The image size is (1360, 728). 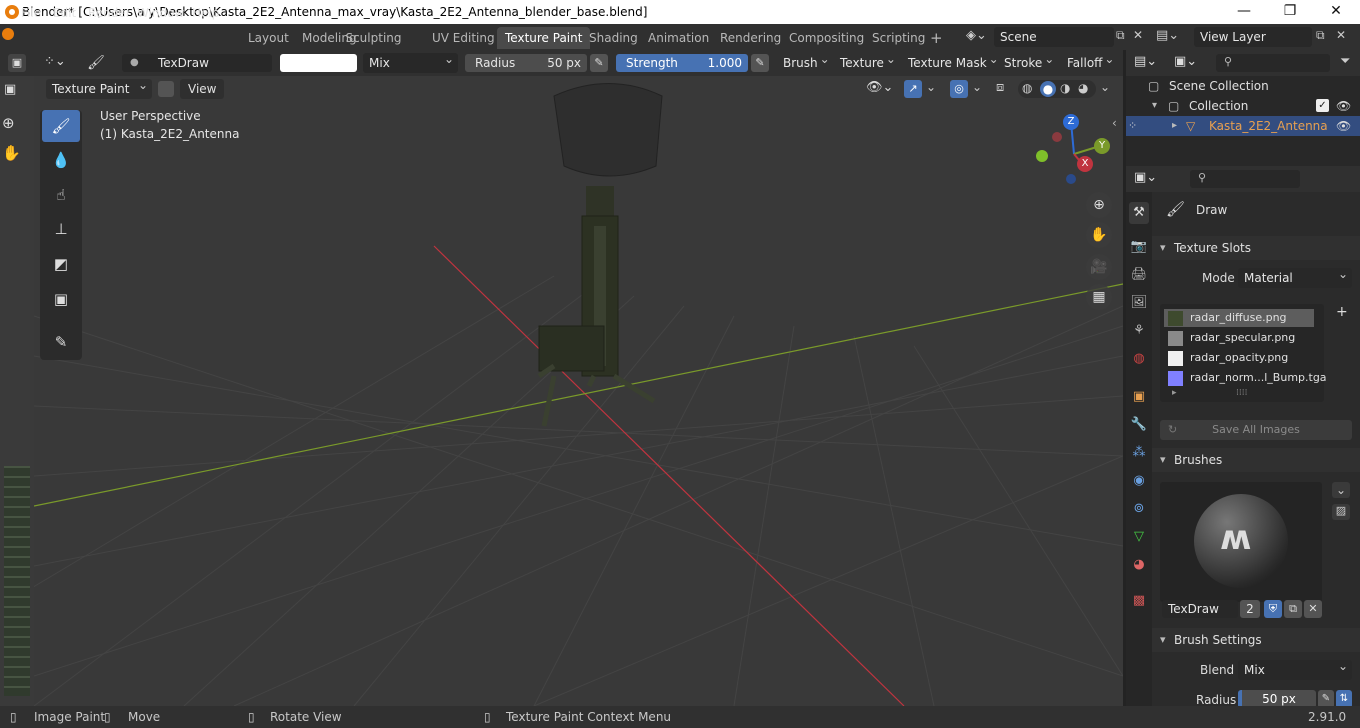 What do you see at coordinates (881, 87) in the screenshot?
I see `visibility-icon: 👁⌄` at bounding box center [881, 87].